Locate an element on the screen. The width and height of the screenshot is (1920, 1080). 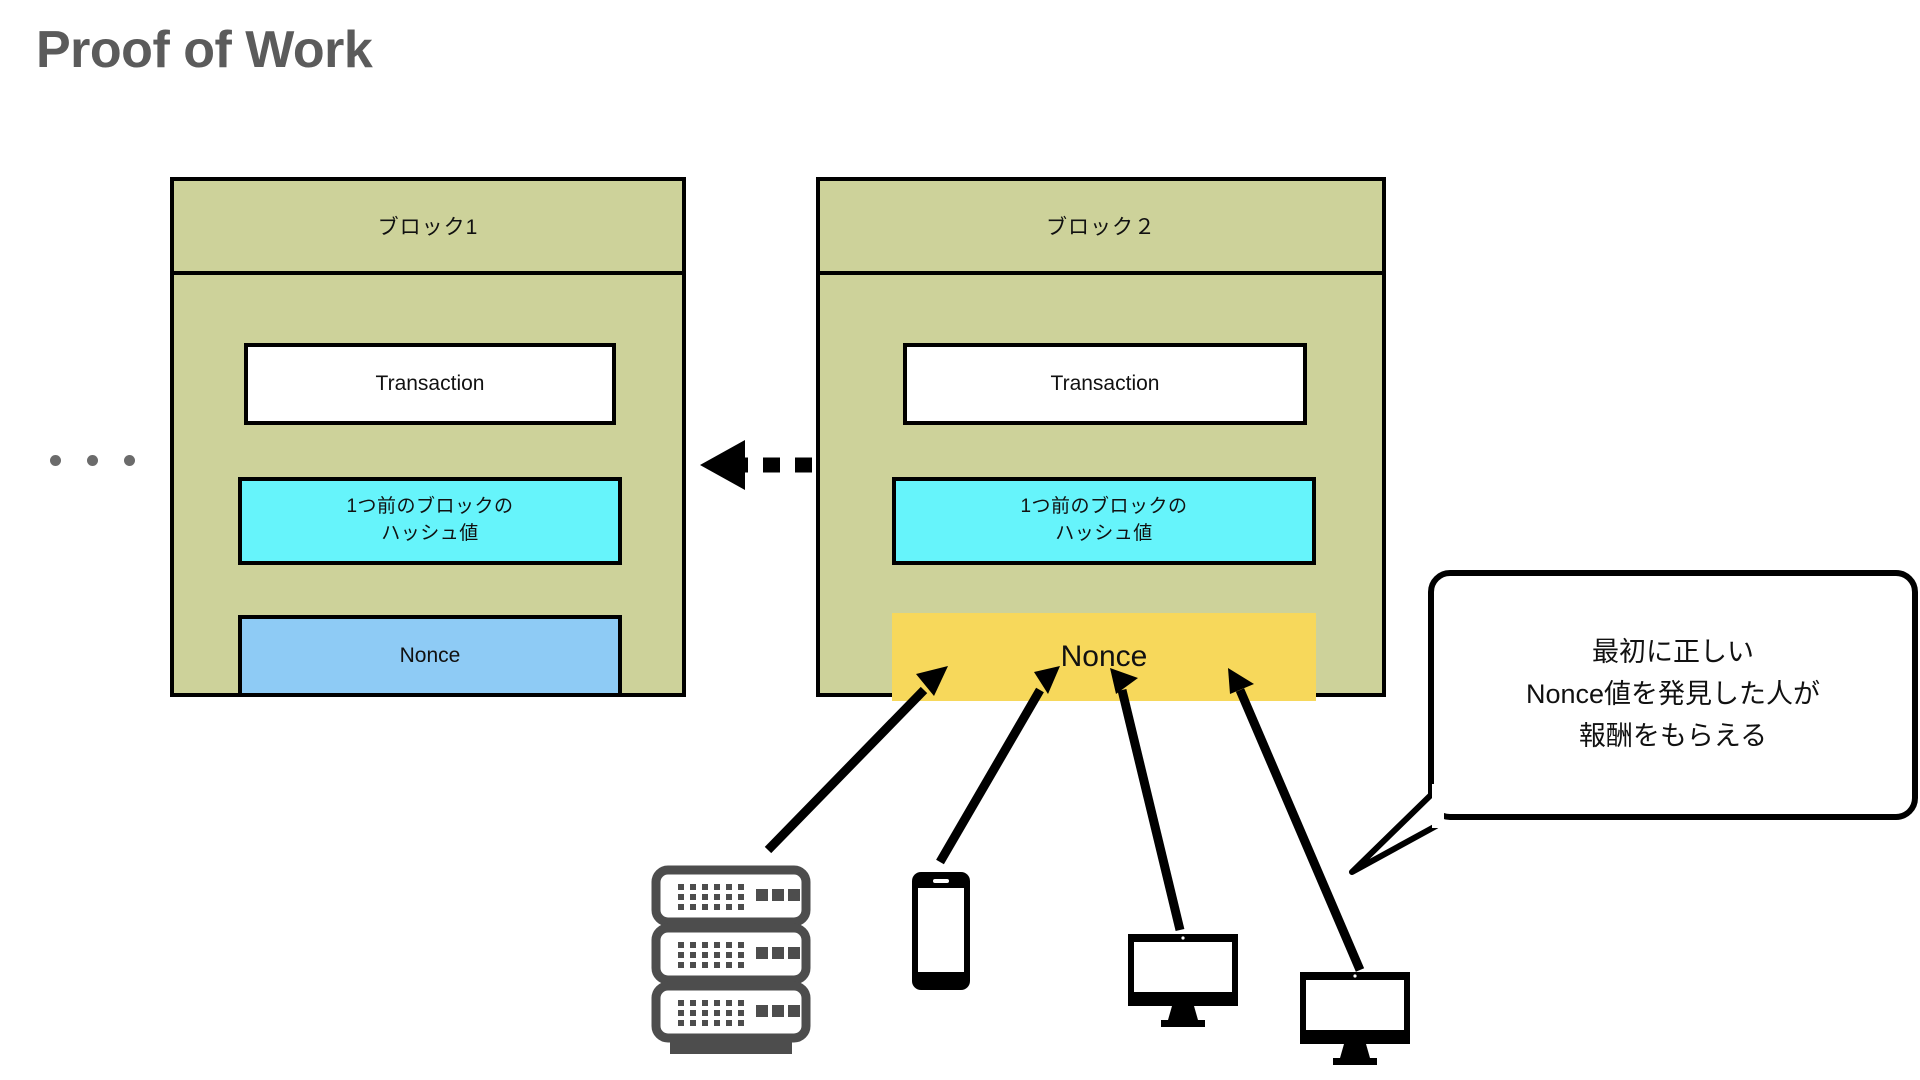
reward-callout-line-1: 最初に正しい is located at coordinates (1672, 652).